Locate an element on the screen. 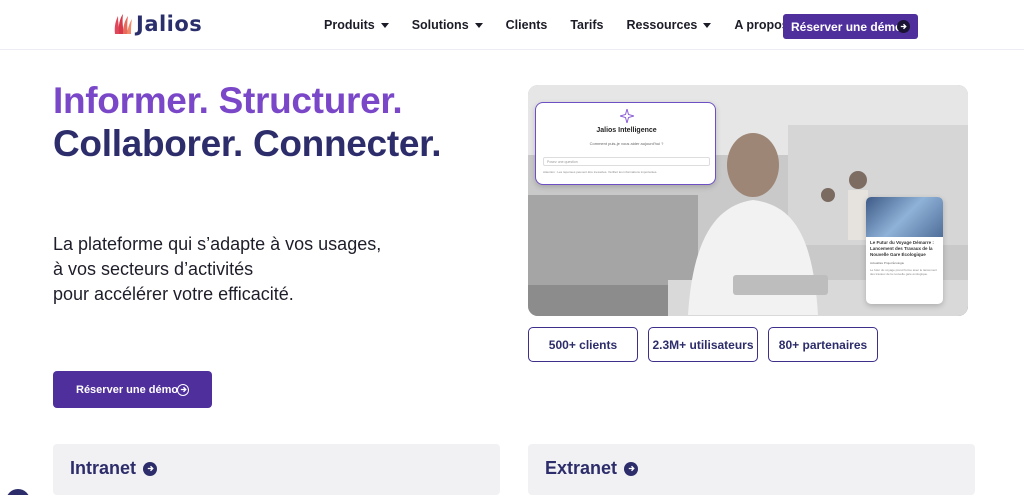  nav-label: Produits is located at coordinates (349, 25).